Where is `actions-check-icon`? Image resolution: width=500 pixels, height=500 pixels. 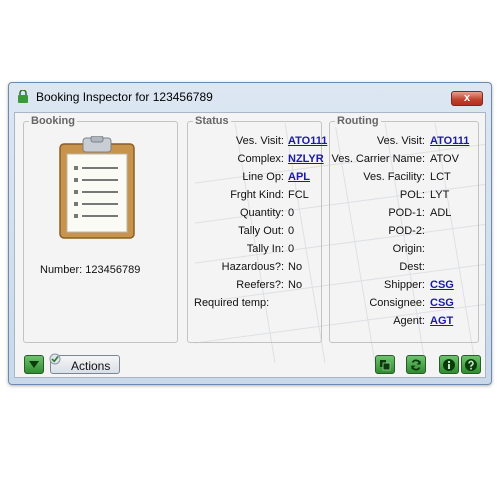 actions-check-icon is located at coordinates (55, 359).